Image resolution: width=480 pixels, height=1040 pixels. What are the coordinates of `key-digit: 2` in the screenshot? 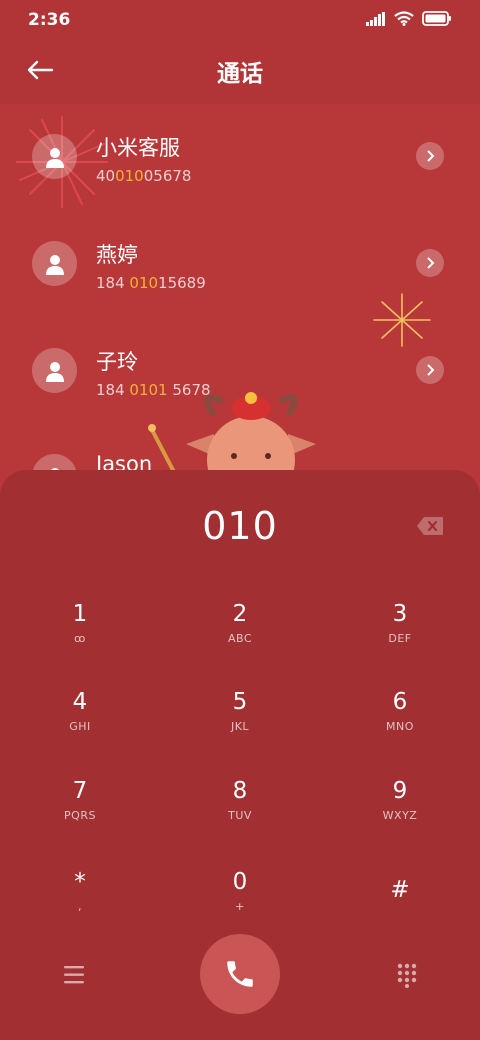 It's located at (240, 614).